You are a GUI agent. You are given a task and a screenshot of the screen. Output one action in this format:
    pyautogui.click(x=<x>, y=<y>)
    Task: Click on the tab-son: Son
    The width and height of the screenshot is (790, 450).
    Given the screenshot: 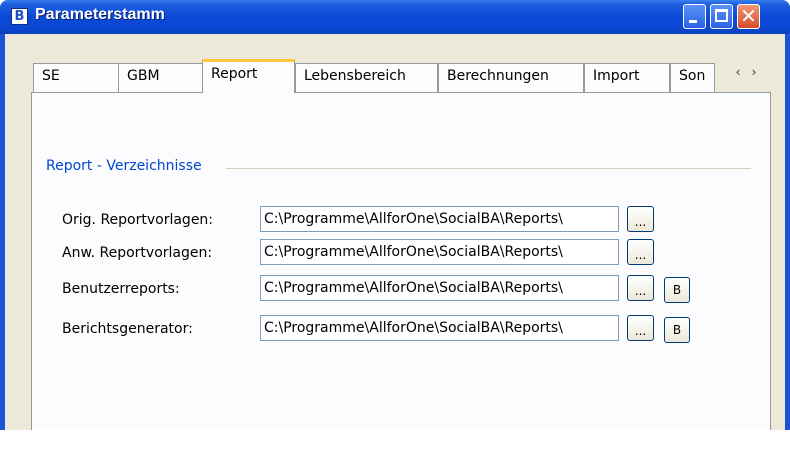 What is the action you would take?
    pyautogui.click(x=692, y=77)
    